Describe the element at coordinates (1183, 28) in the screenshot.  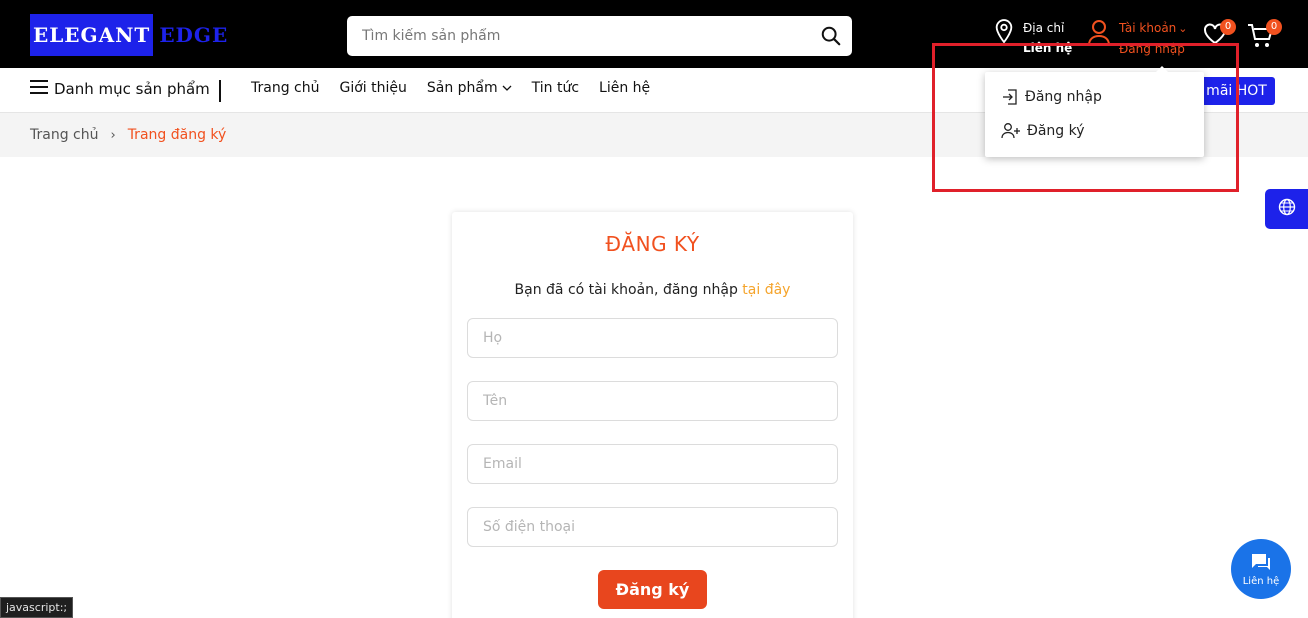
I see `chevron-down-icon: ⌄` at that location.